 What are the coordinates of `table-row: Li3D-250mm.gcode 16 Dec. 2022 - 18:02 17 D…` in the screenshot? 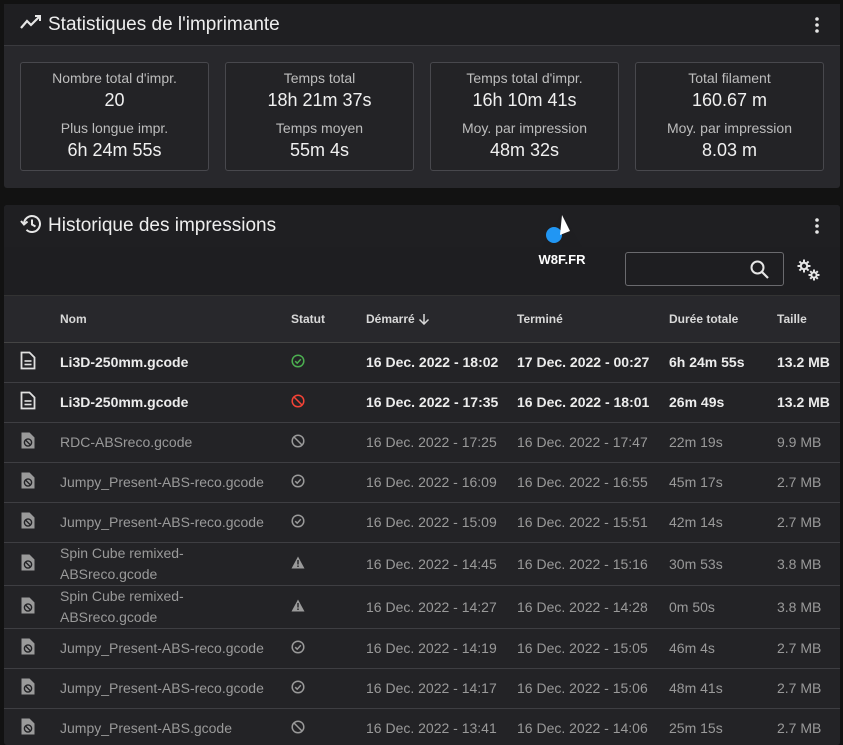 It's located at (422, 362).